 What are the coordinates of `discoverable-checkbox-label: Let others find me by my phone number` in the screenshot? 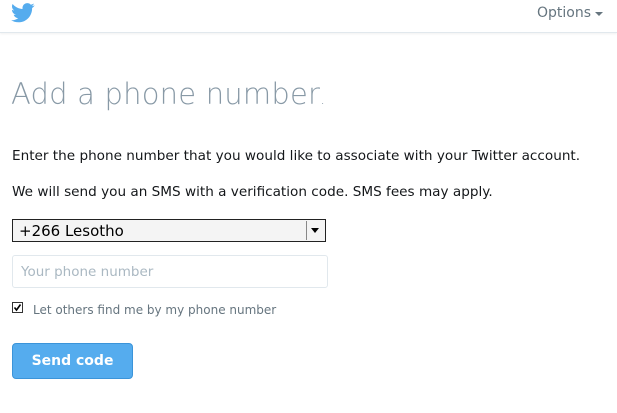 It's located at (154, 310).